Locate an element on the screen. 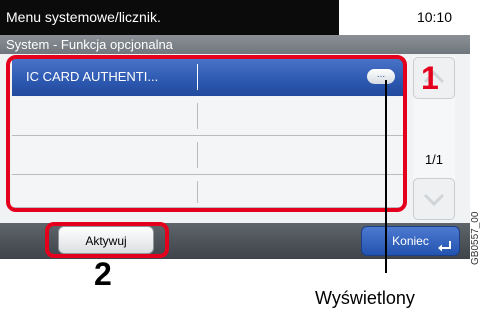 The height and width of the screenshot is (309, 480). title-bar: Menu systemowe/licznik. 10:10 is located at coordinates (235, 17).